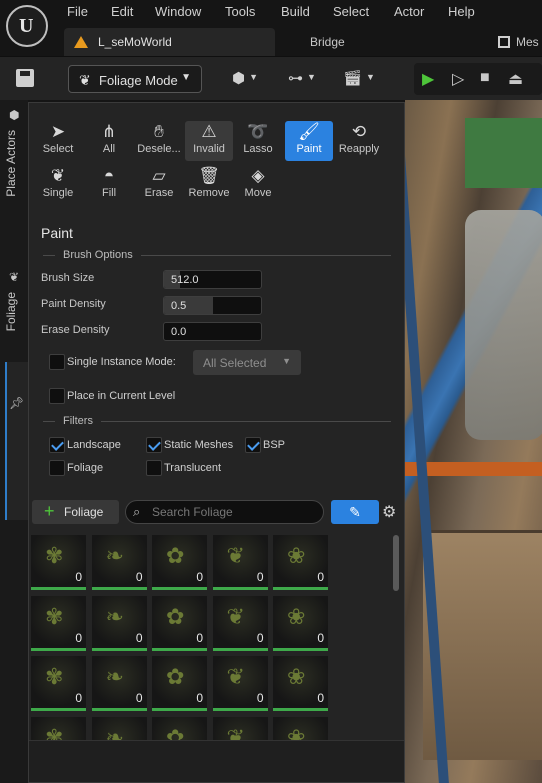 This screenshot has height=783, width=542. What do you see at coordinates (175, 732) in the screenshot?
I see `plant-preview-icon: ✿` at bounding box center [175, 732].